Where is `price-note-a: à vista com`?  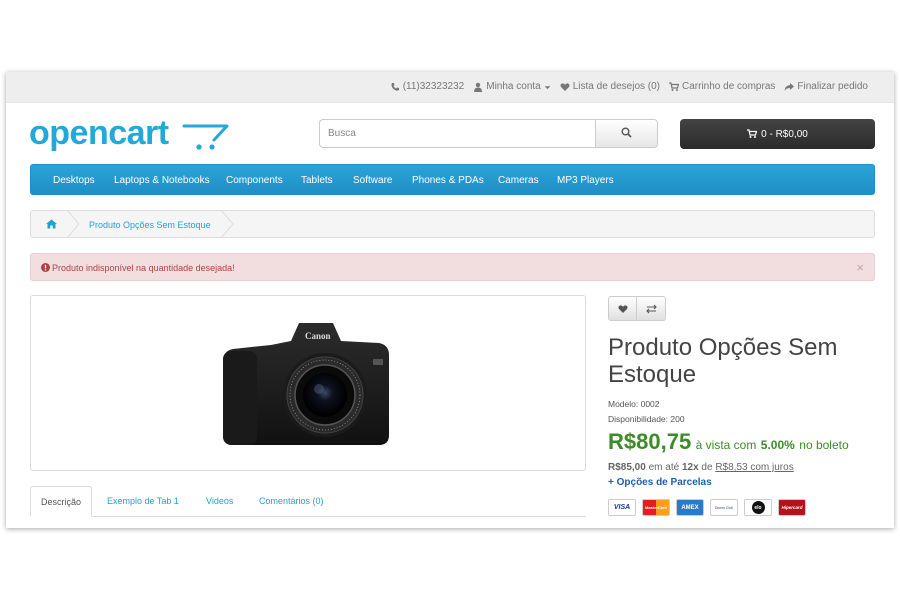
price-note-a: à vista com is located at coordinates (726, 445).